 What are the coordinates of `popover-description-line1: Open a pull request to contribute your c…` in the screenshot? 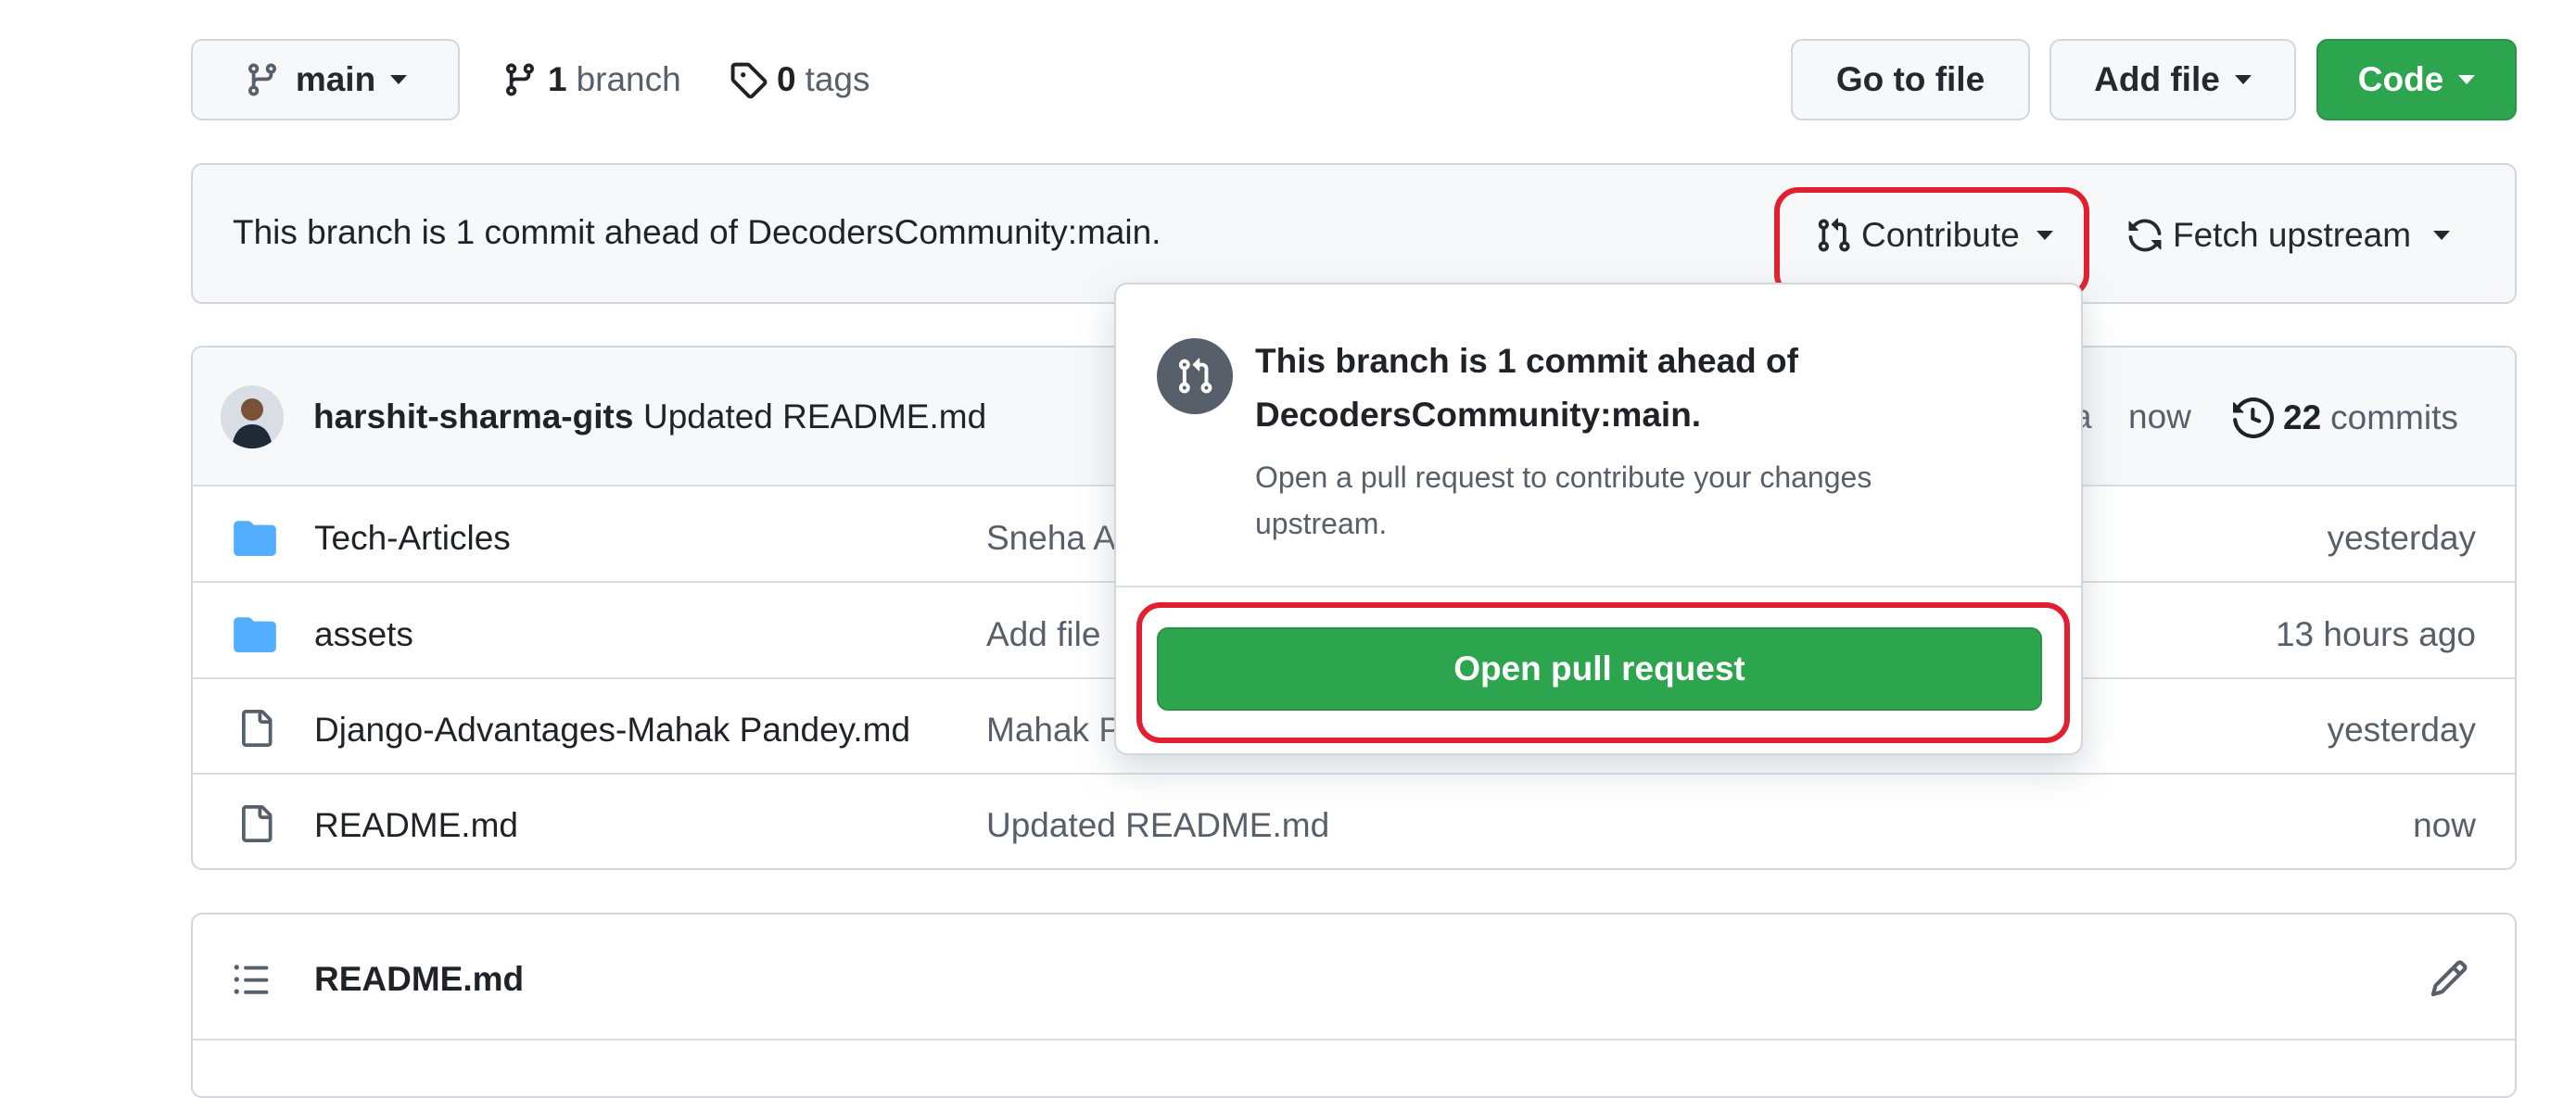 It's located at (1563, 478).